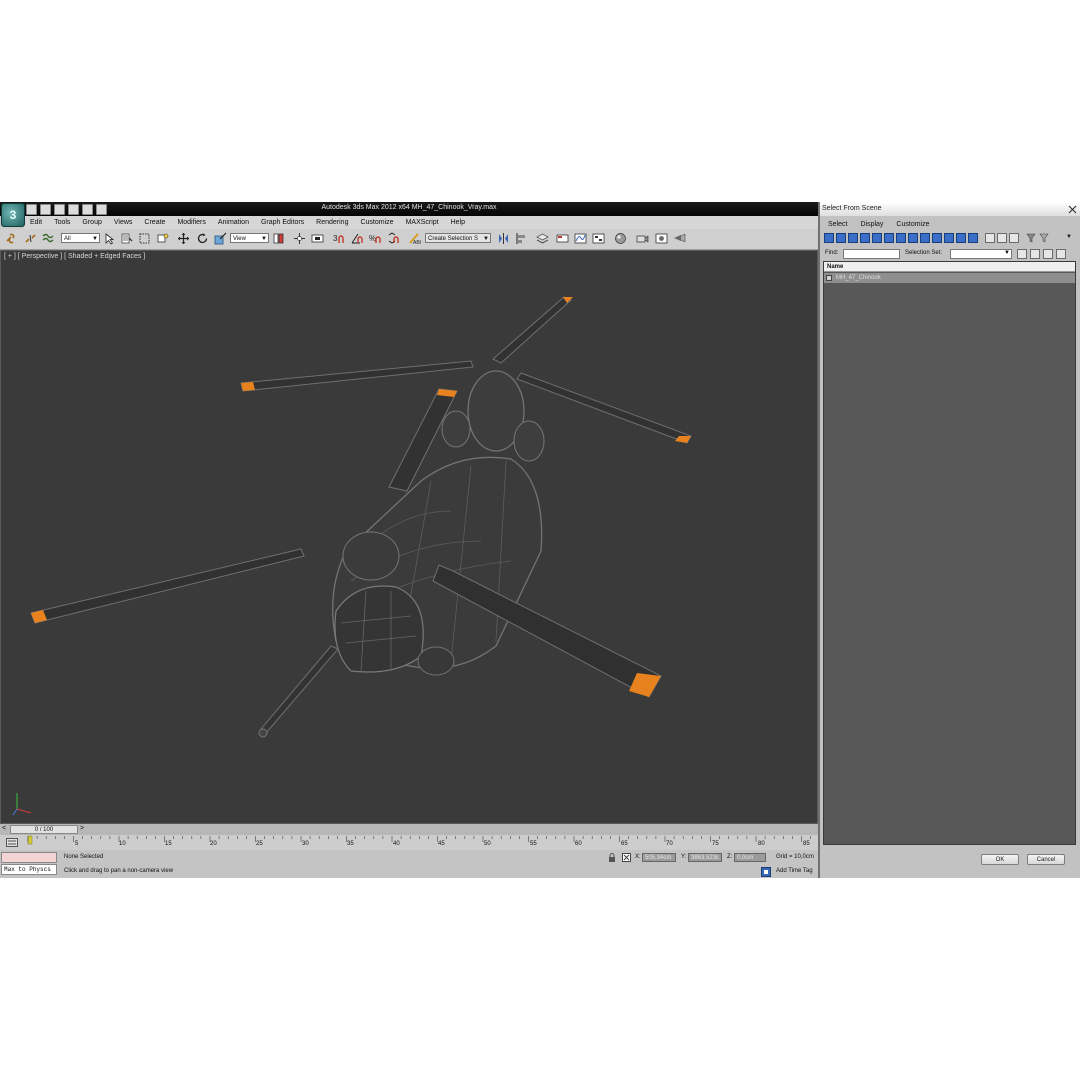 The height and width of the screenshot is (1080, 1080). Describe the element at coordinates (458, 222) in the screenshot. I see `menu-help: Help` at that location.